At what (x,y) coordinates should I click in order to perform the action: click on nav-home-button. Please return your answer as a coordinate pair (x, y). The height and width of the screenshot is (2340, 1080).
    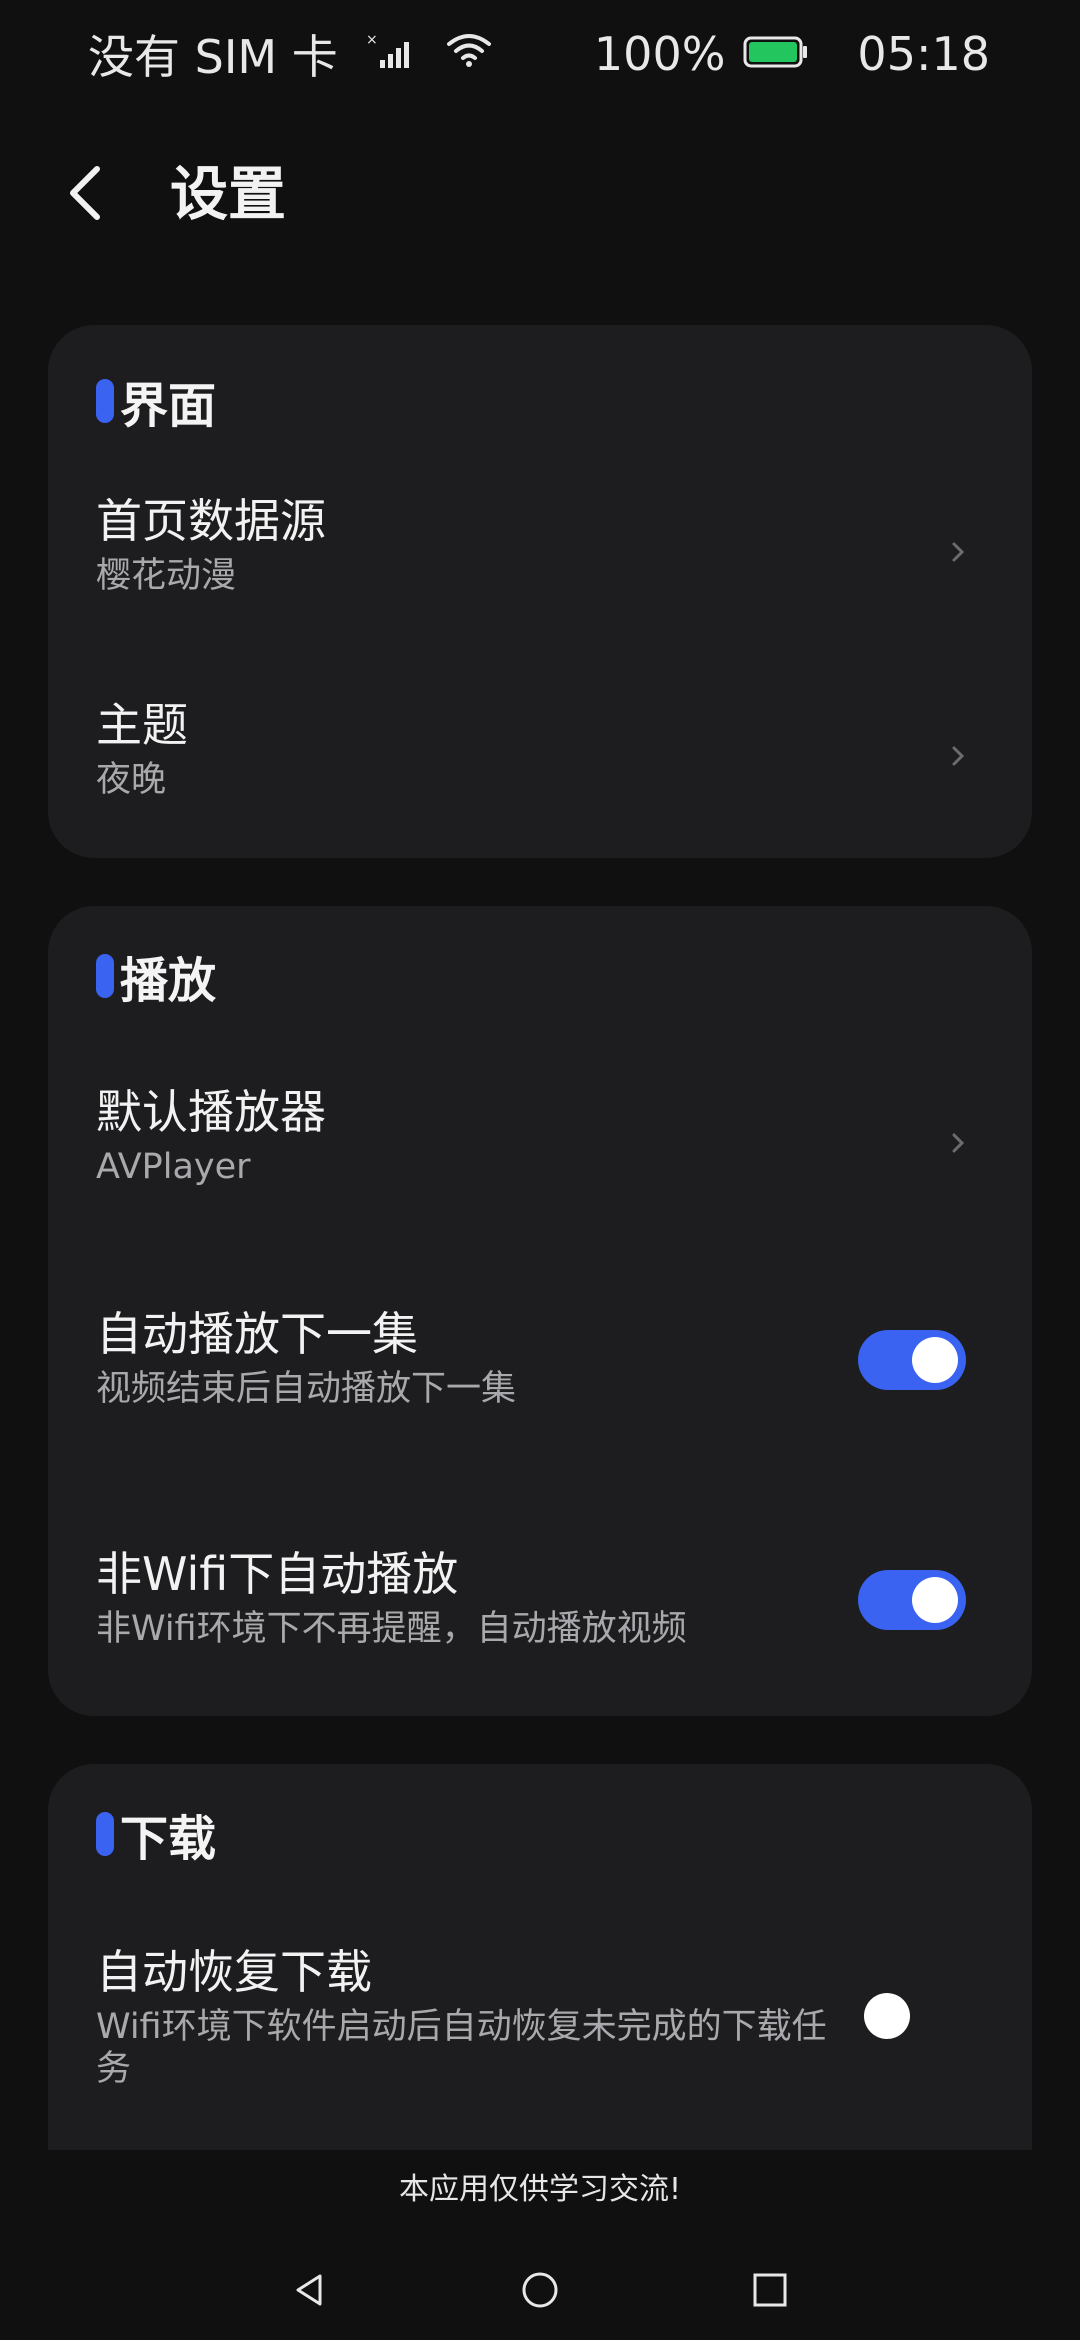
    Looking at the image, I should click on (540, 2292).